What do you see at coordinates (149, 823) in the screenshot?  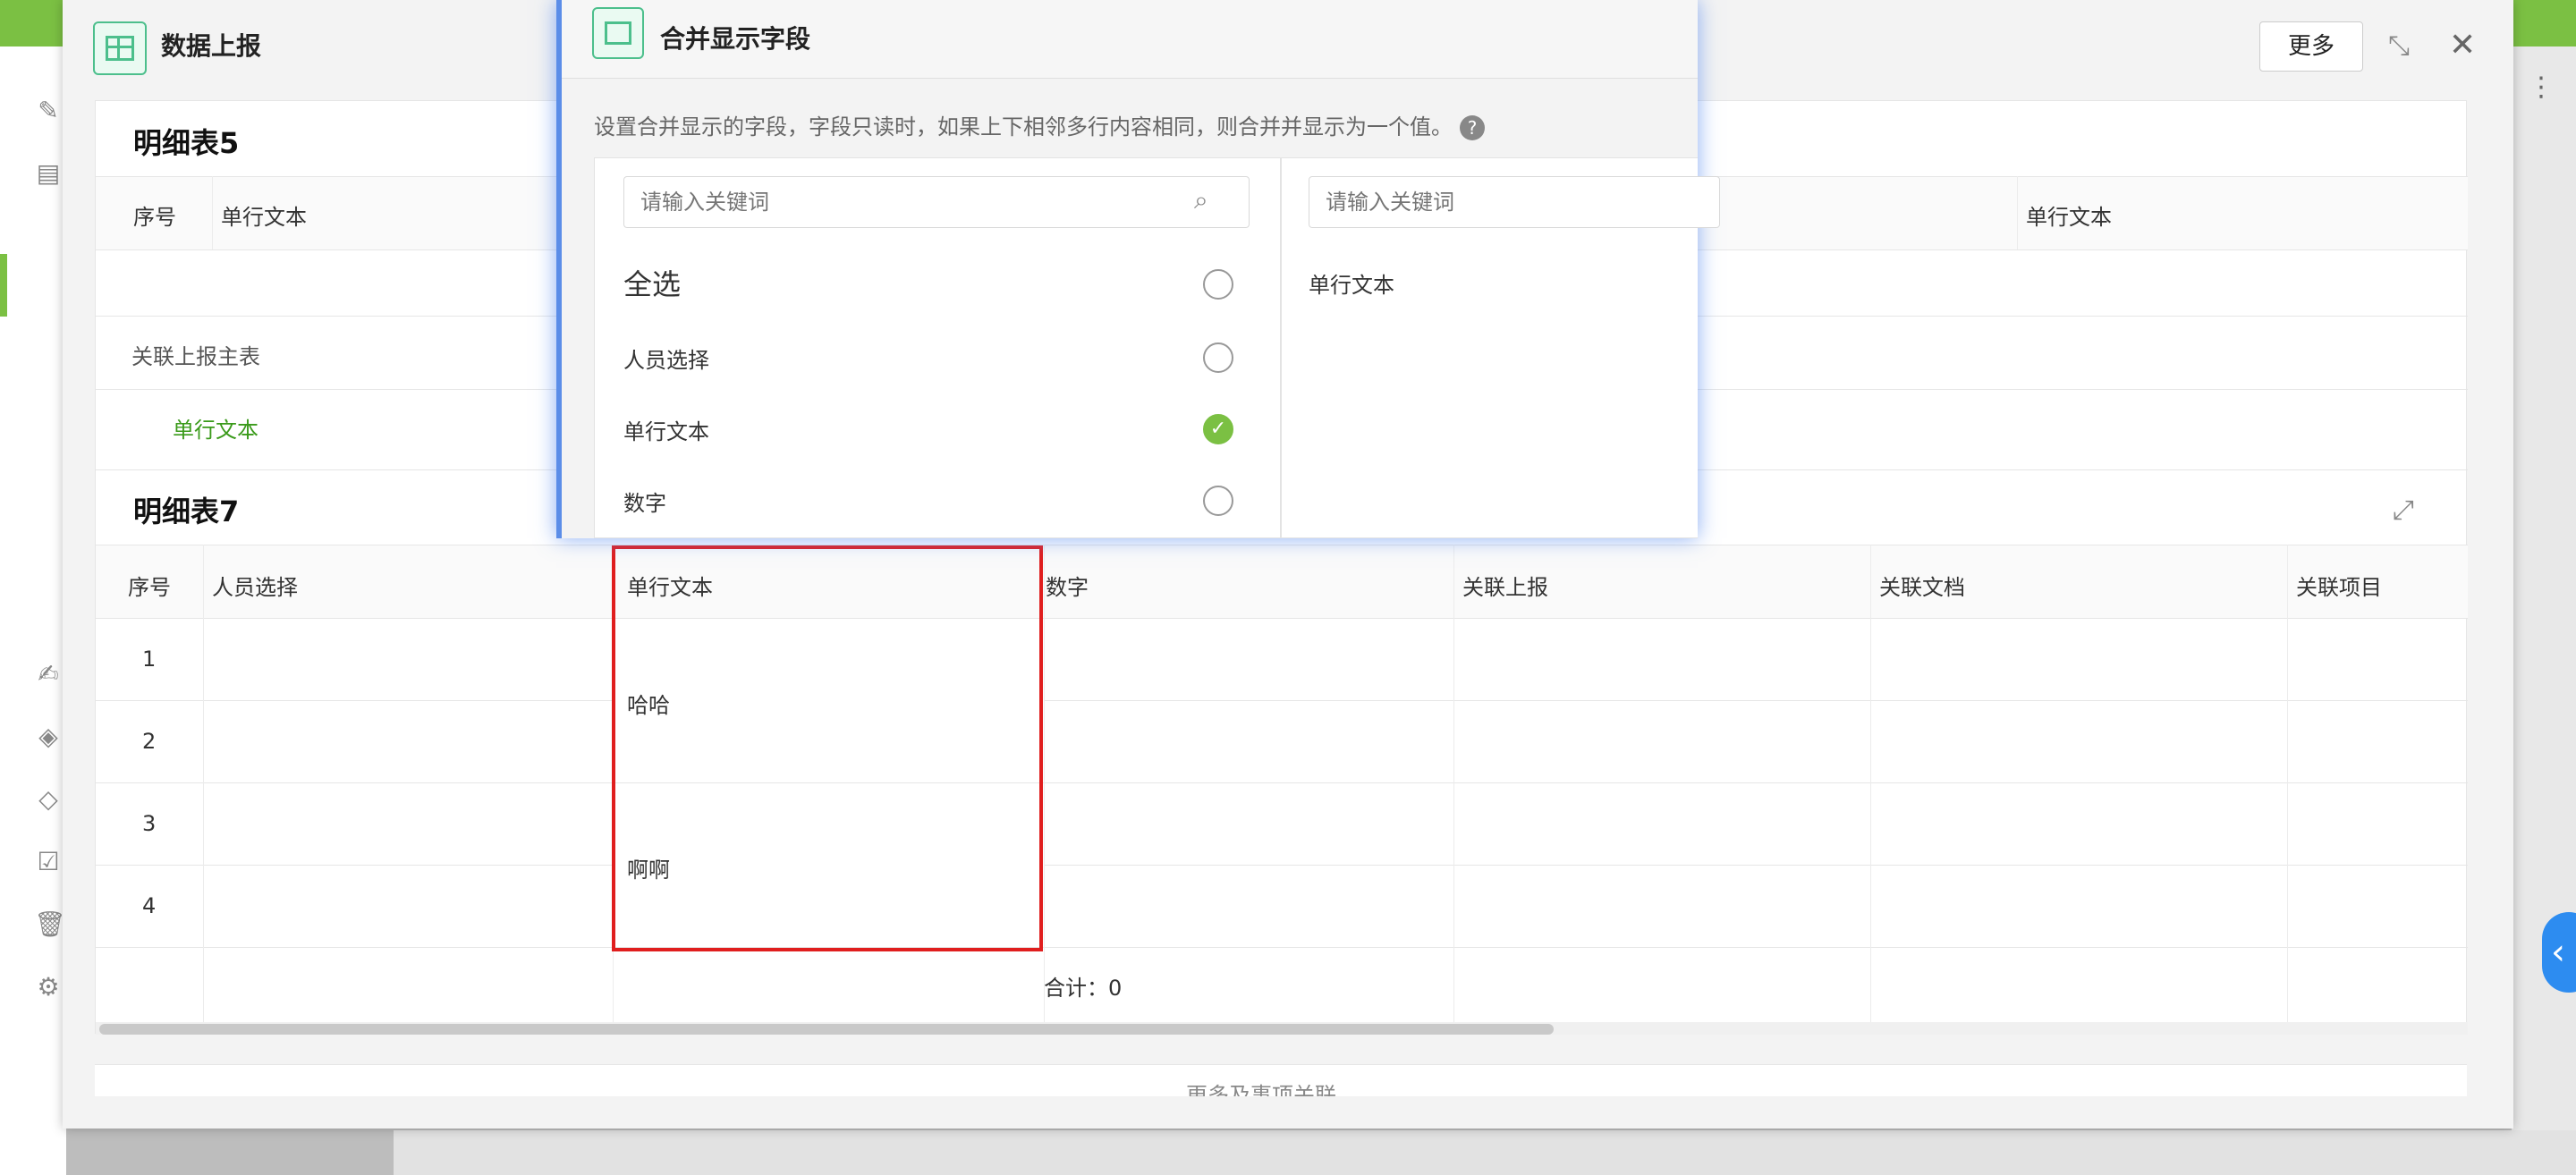 I see `row-index-3: 3` at bounding box center [149, 823].